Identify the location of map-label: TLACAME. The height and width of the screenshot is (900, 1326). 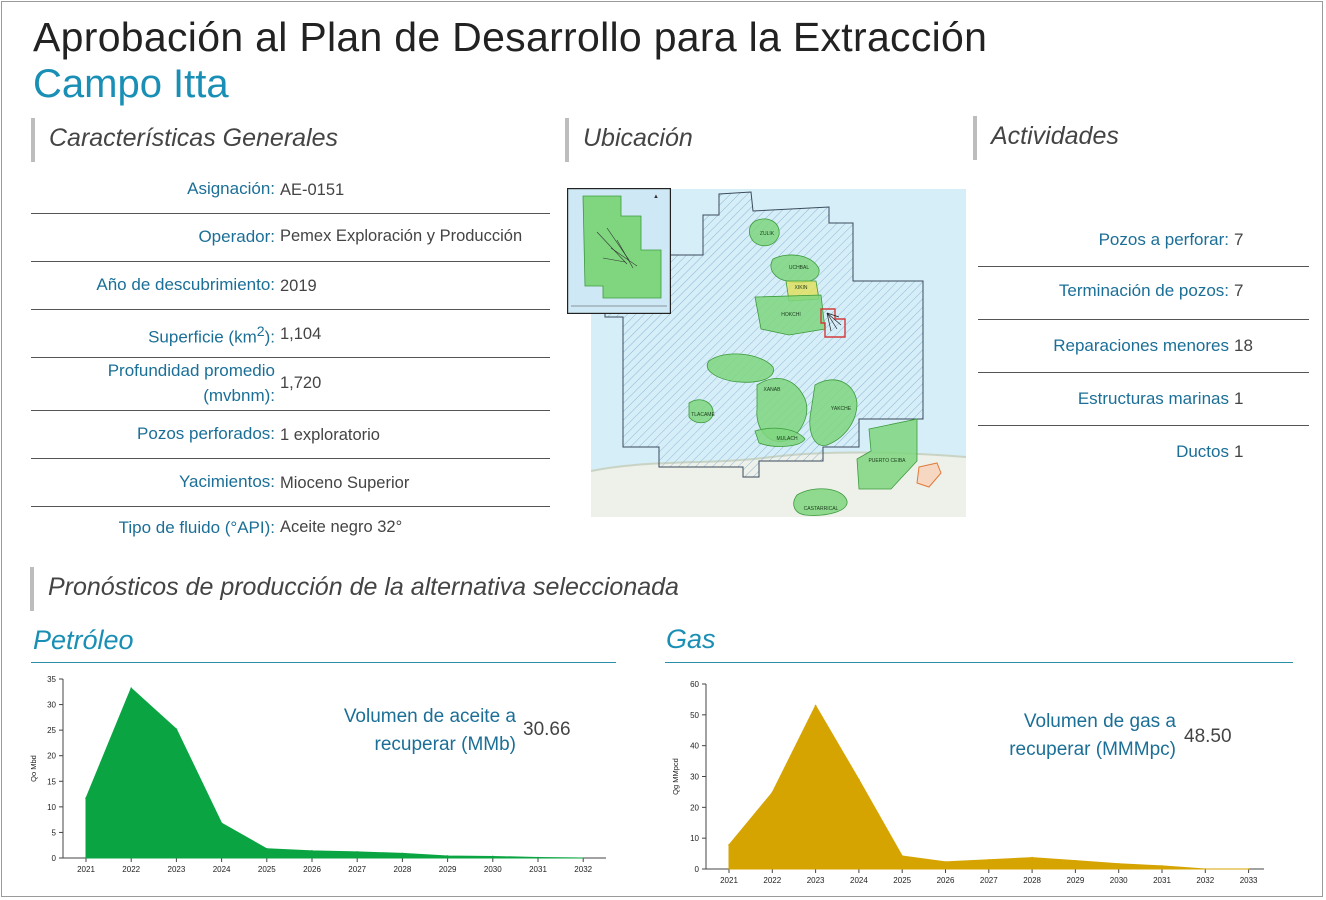
(703, 415).